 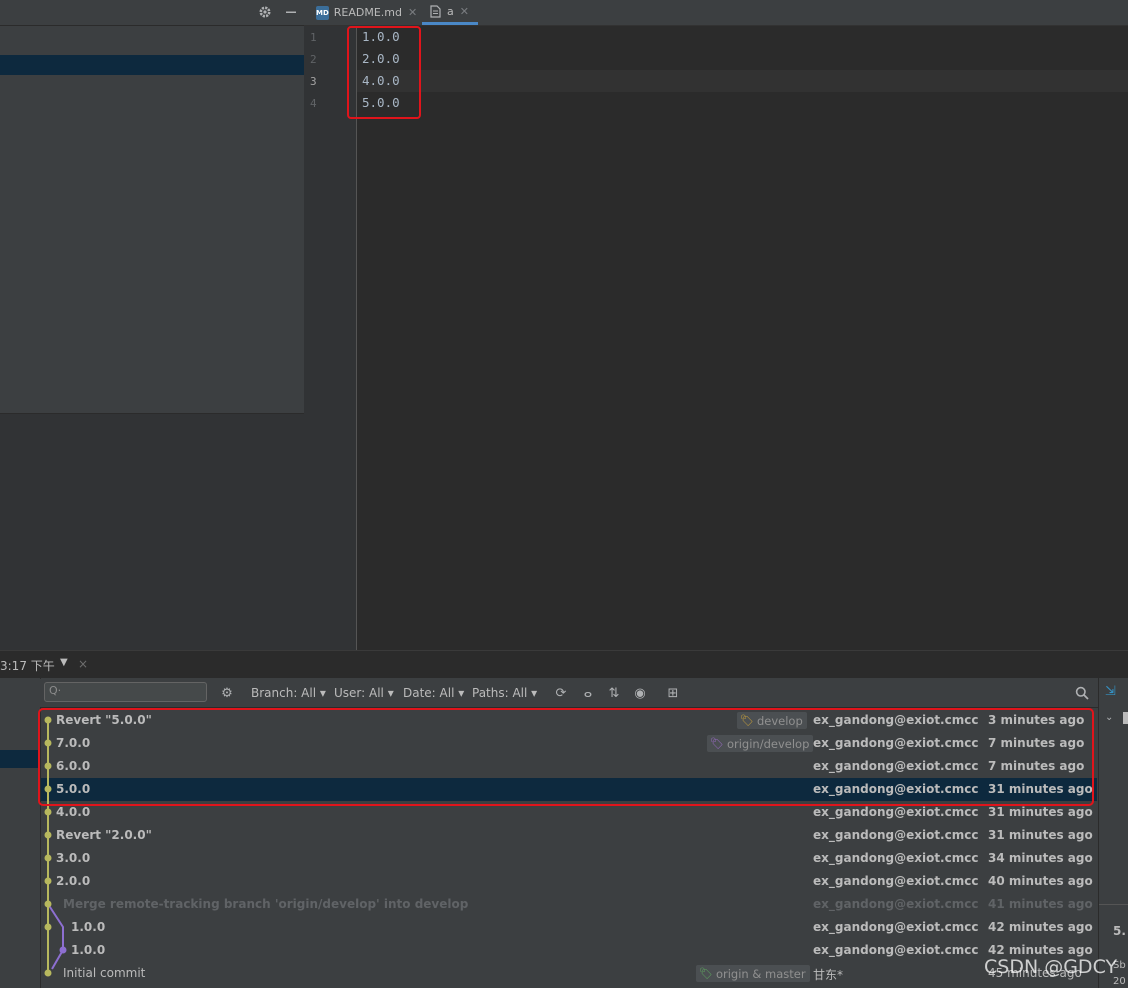 What do you see at coordinates (504, 693) in the screenshot?
I see `paths-filter: Paths: All ▾` at bounding box center [504, 693].